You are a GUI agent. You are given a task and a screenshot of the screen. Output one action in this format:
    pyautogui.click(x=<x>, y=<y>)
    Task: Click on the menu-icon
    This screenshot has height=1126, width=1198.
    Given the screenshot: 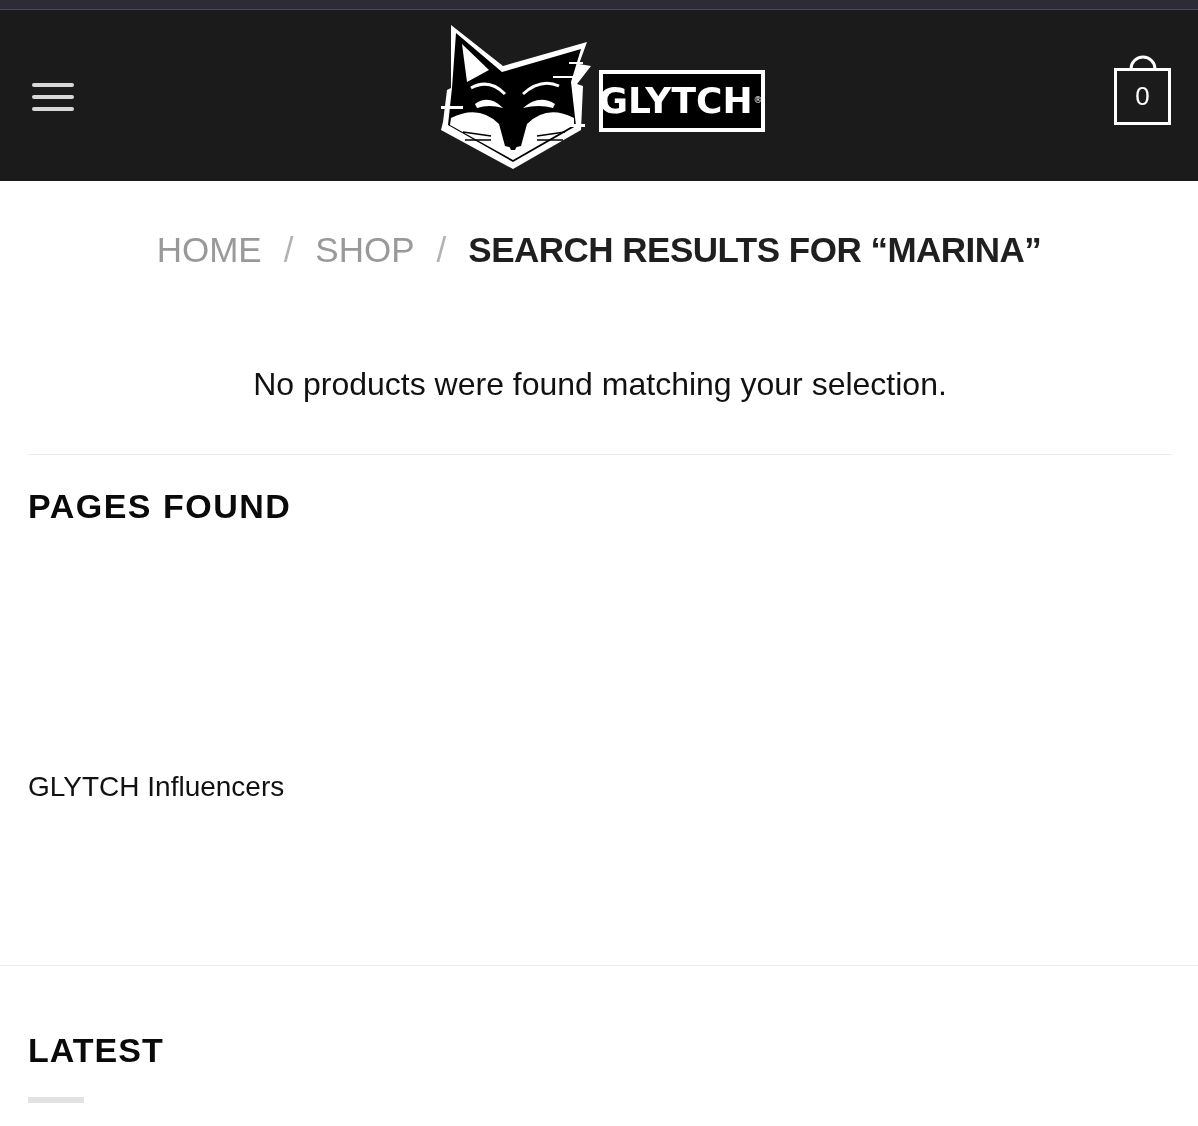 What is the action you would take?
    pyautogui.click(x=53, y=96)
    